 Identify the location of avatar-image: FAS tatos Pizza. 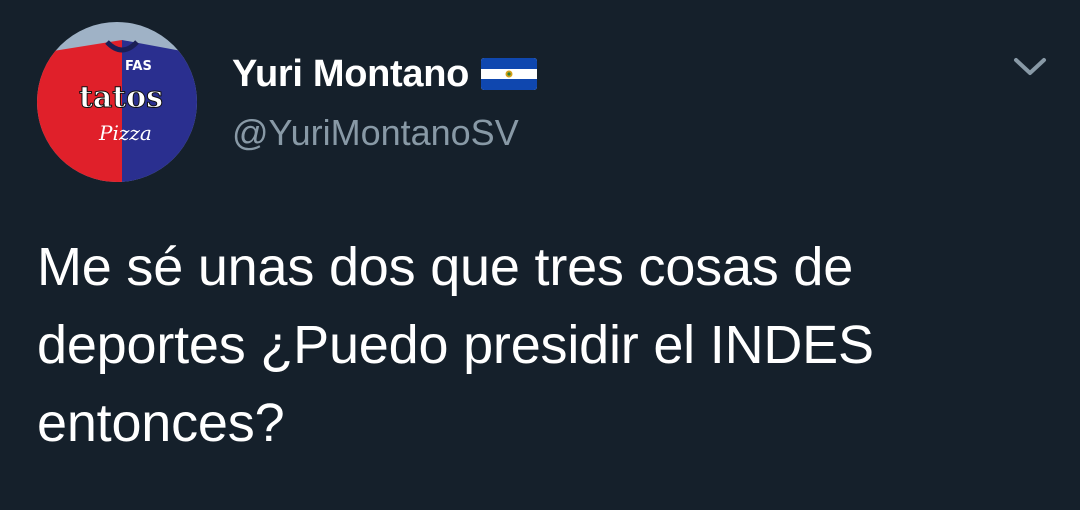
(117, 102).